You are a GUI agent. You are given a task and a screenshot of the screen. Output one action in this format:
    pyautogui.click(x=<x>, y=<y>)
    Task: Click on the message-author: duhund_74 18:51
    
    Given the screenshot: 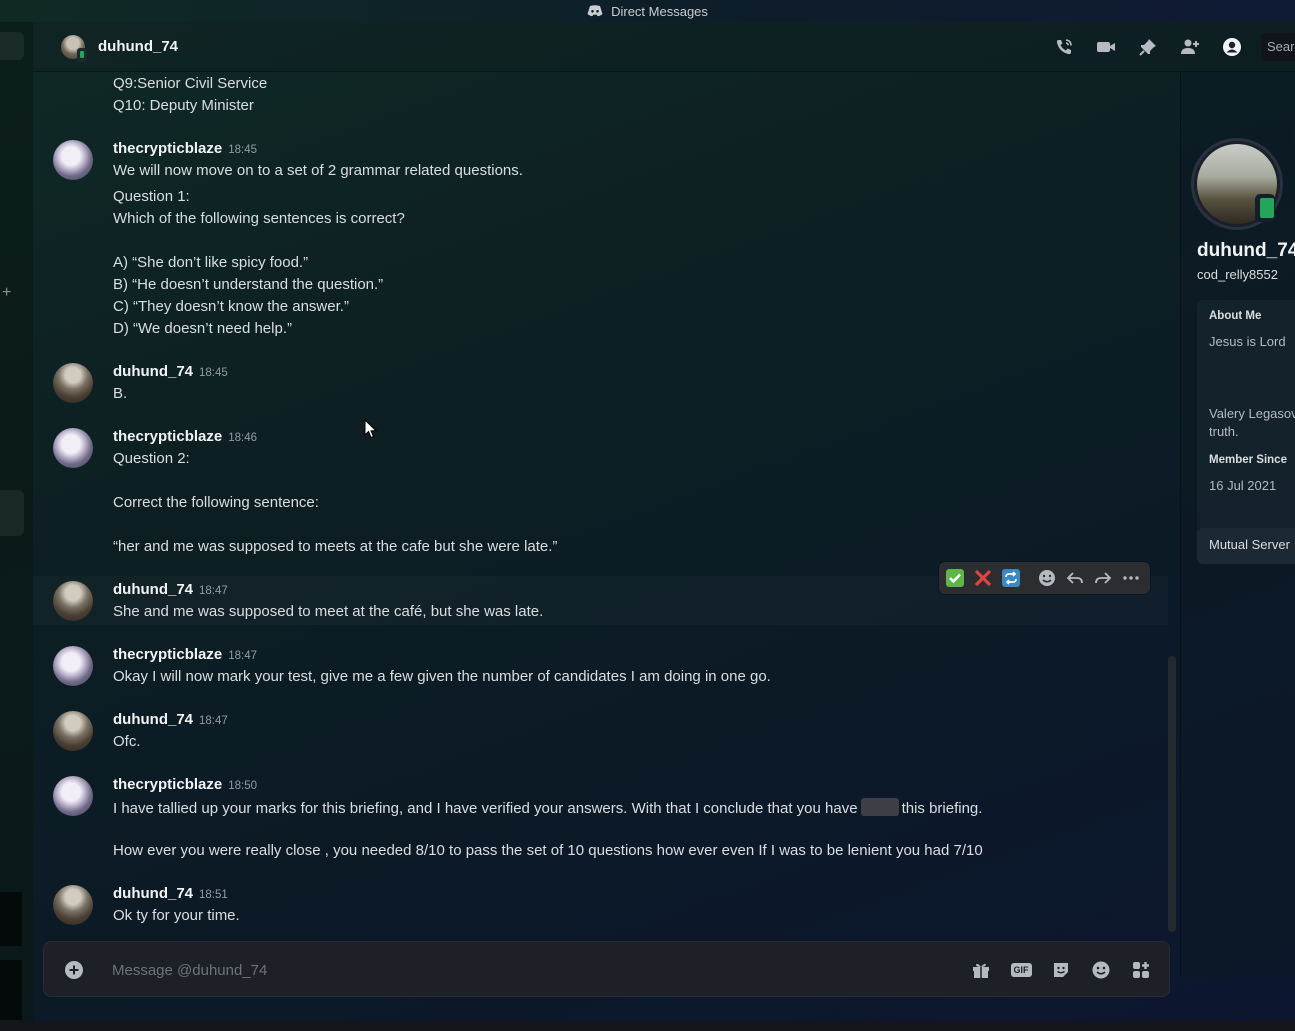 What is the action you would take?
    pyautogui.click(x=170, y=893)
    